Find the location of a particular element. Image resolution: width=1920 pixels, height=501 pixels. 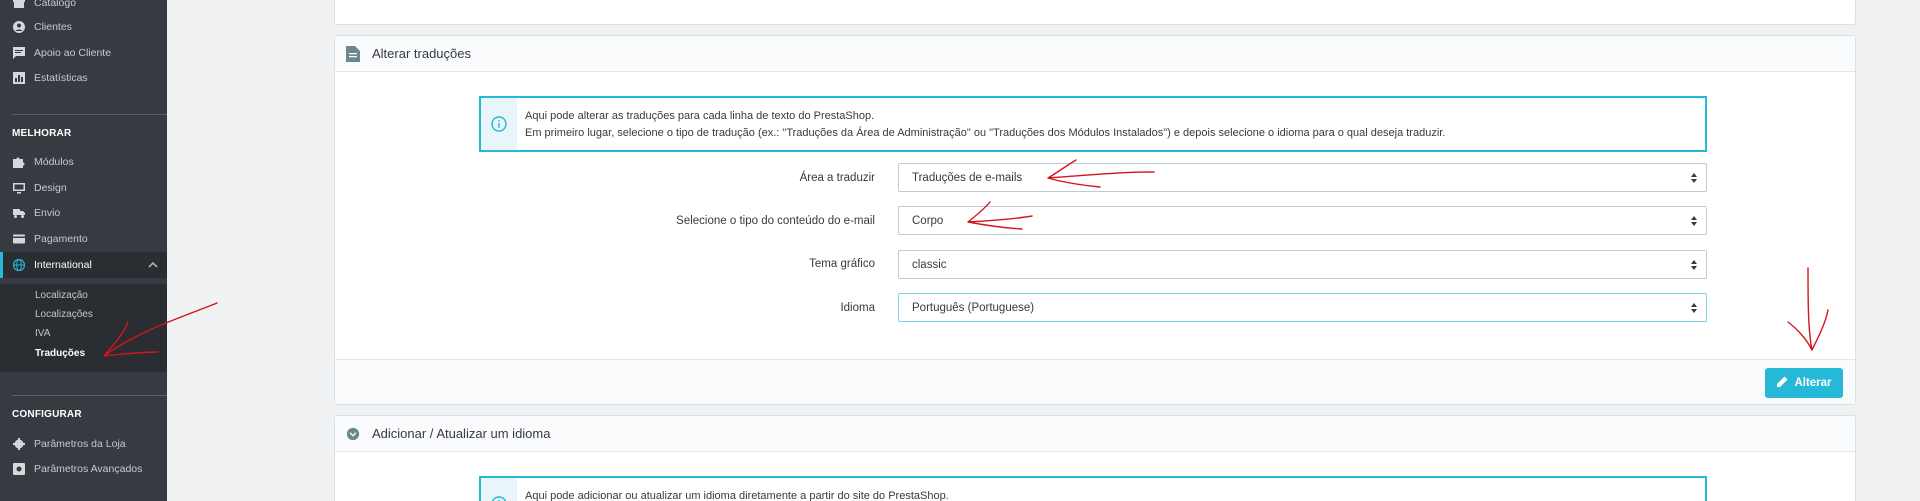

submenu-international: Localização Localizações IVA Traduções is located at coordinates (83, 328).